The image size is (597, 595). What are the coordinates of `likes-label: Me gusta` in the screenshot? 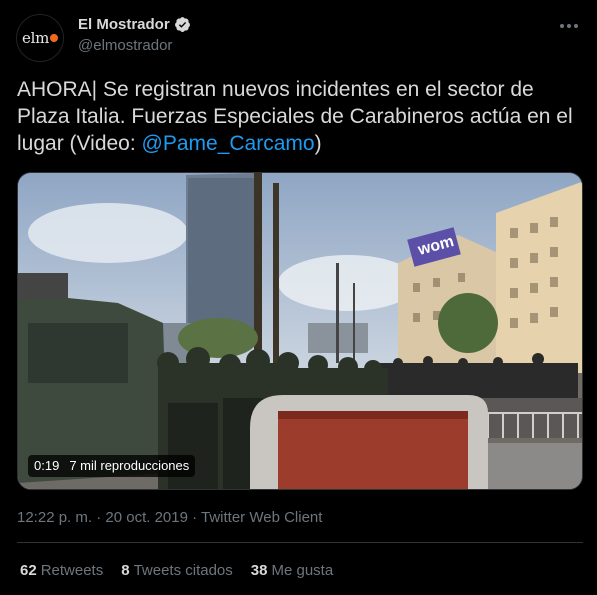 It's located at (302, 570).